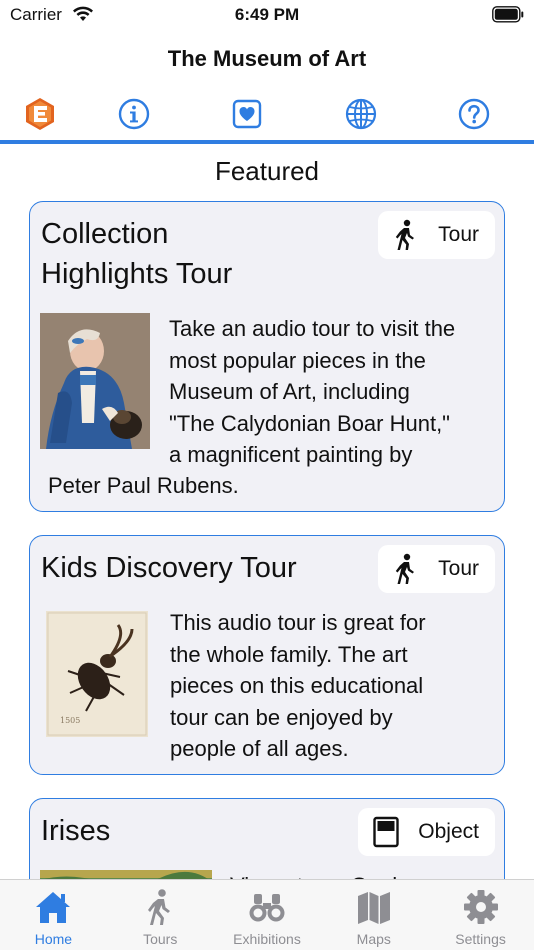 Image resolution: width=534 pixels, height=950 pixels. I want to click on bottom-tab-bar: Home Tours Exhibitions Maps Settings, so click(267, 914).